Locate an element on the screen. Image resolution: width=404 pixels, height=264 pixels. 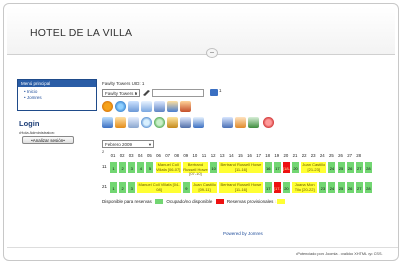
list-icon is located at coordinates (133, 106).